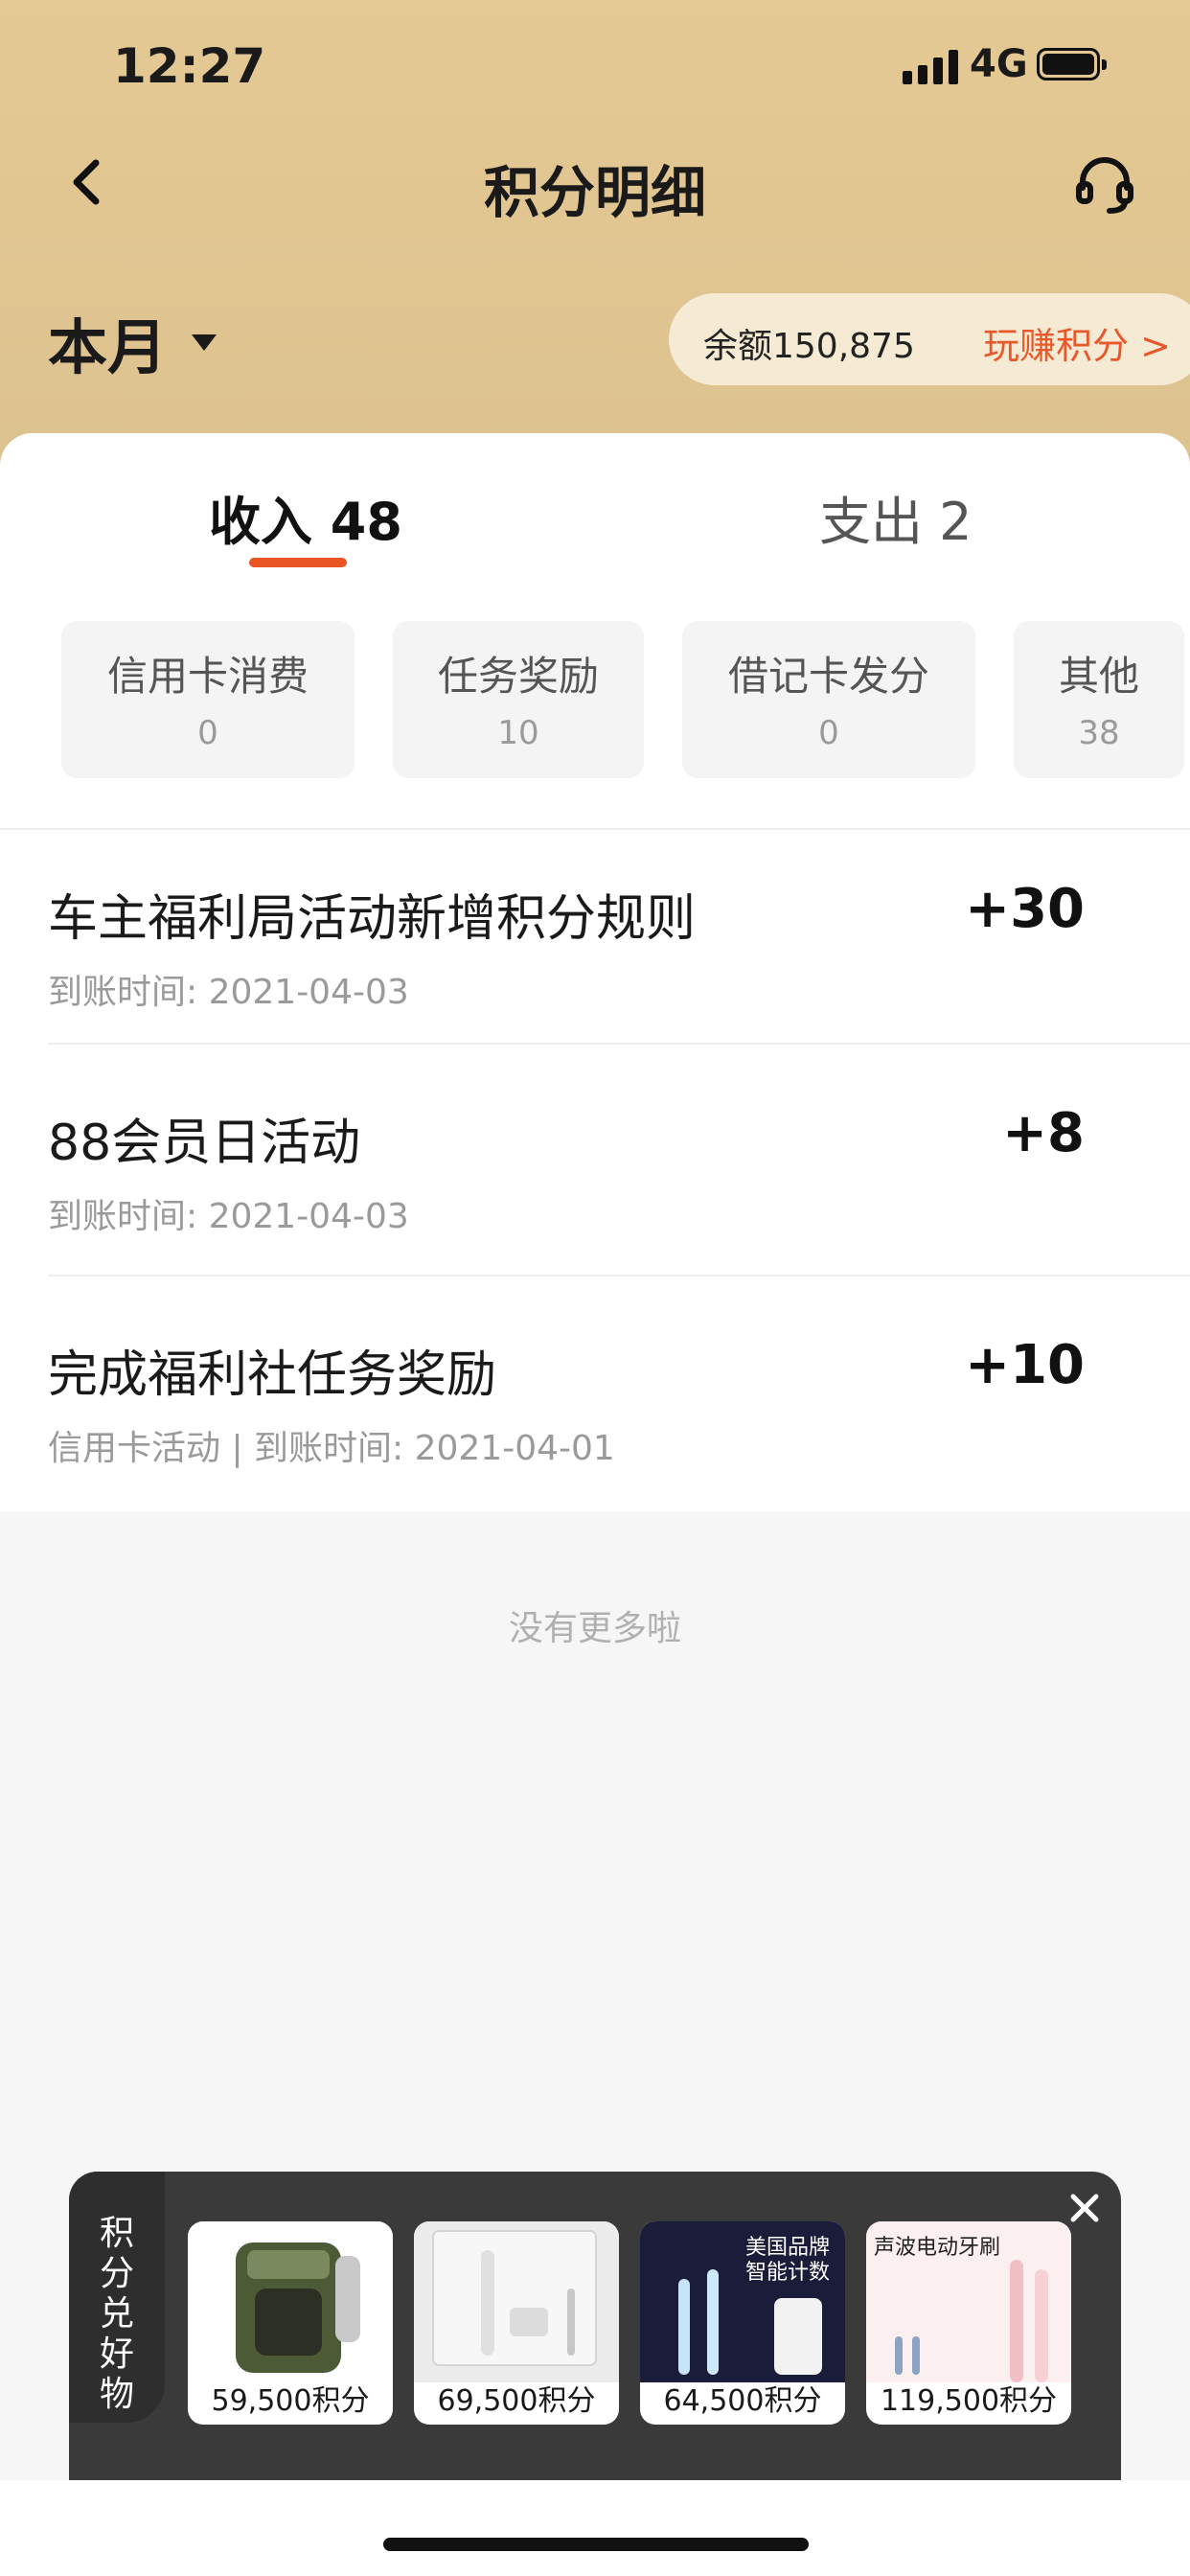  What do you see at coordinates (190, 66) in the screenshot?
I see `status-time: 12:27` at bounding box center [190, 66].